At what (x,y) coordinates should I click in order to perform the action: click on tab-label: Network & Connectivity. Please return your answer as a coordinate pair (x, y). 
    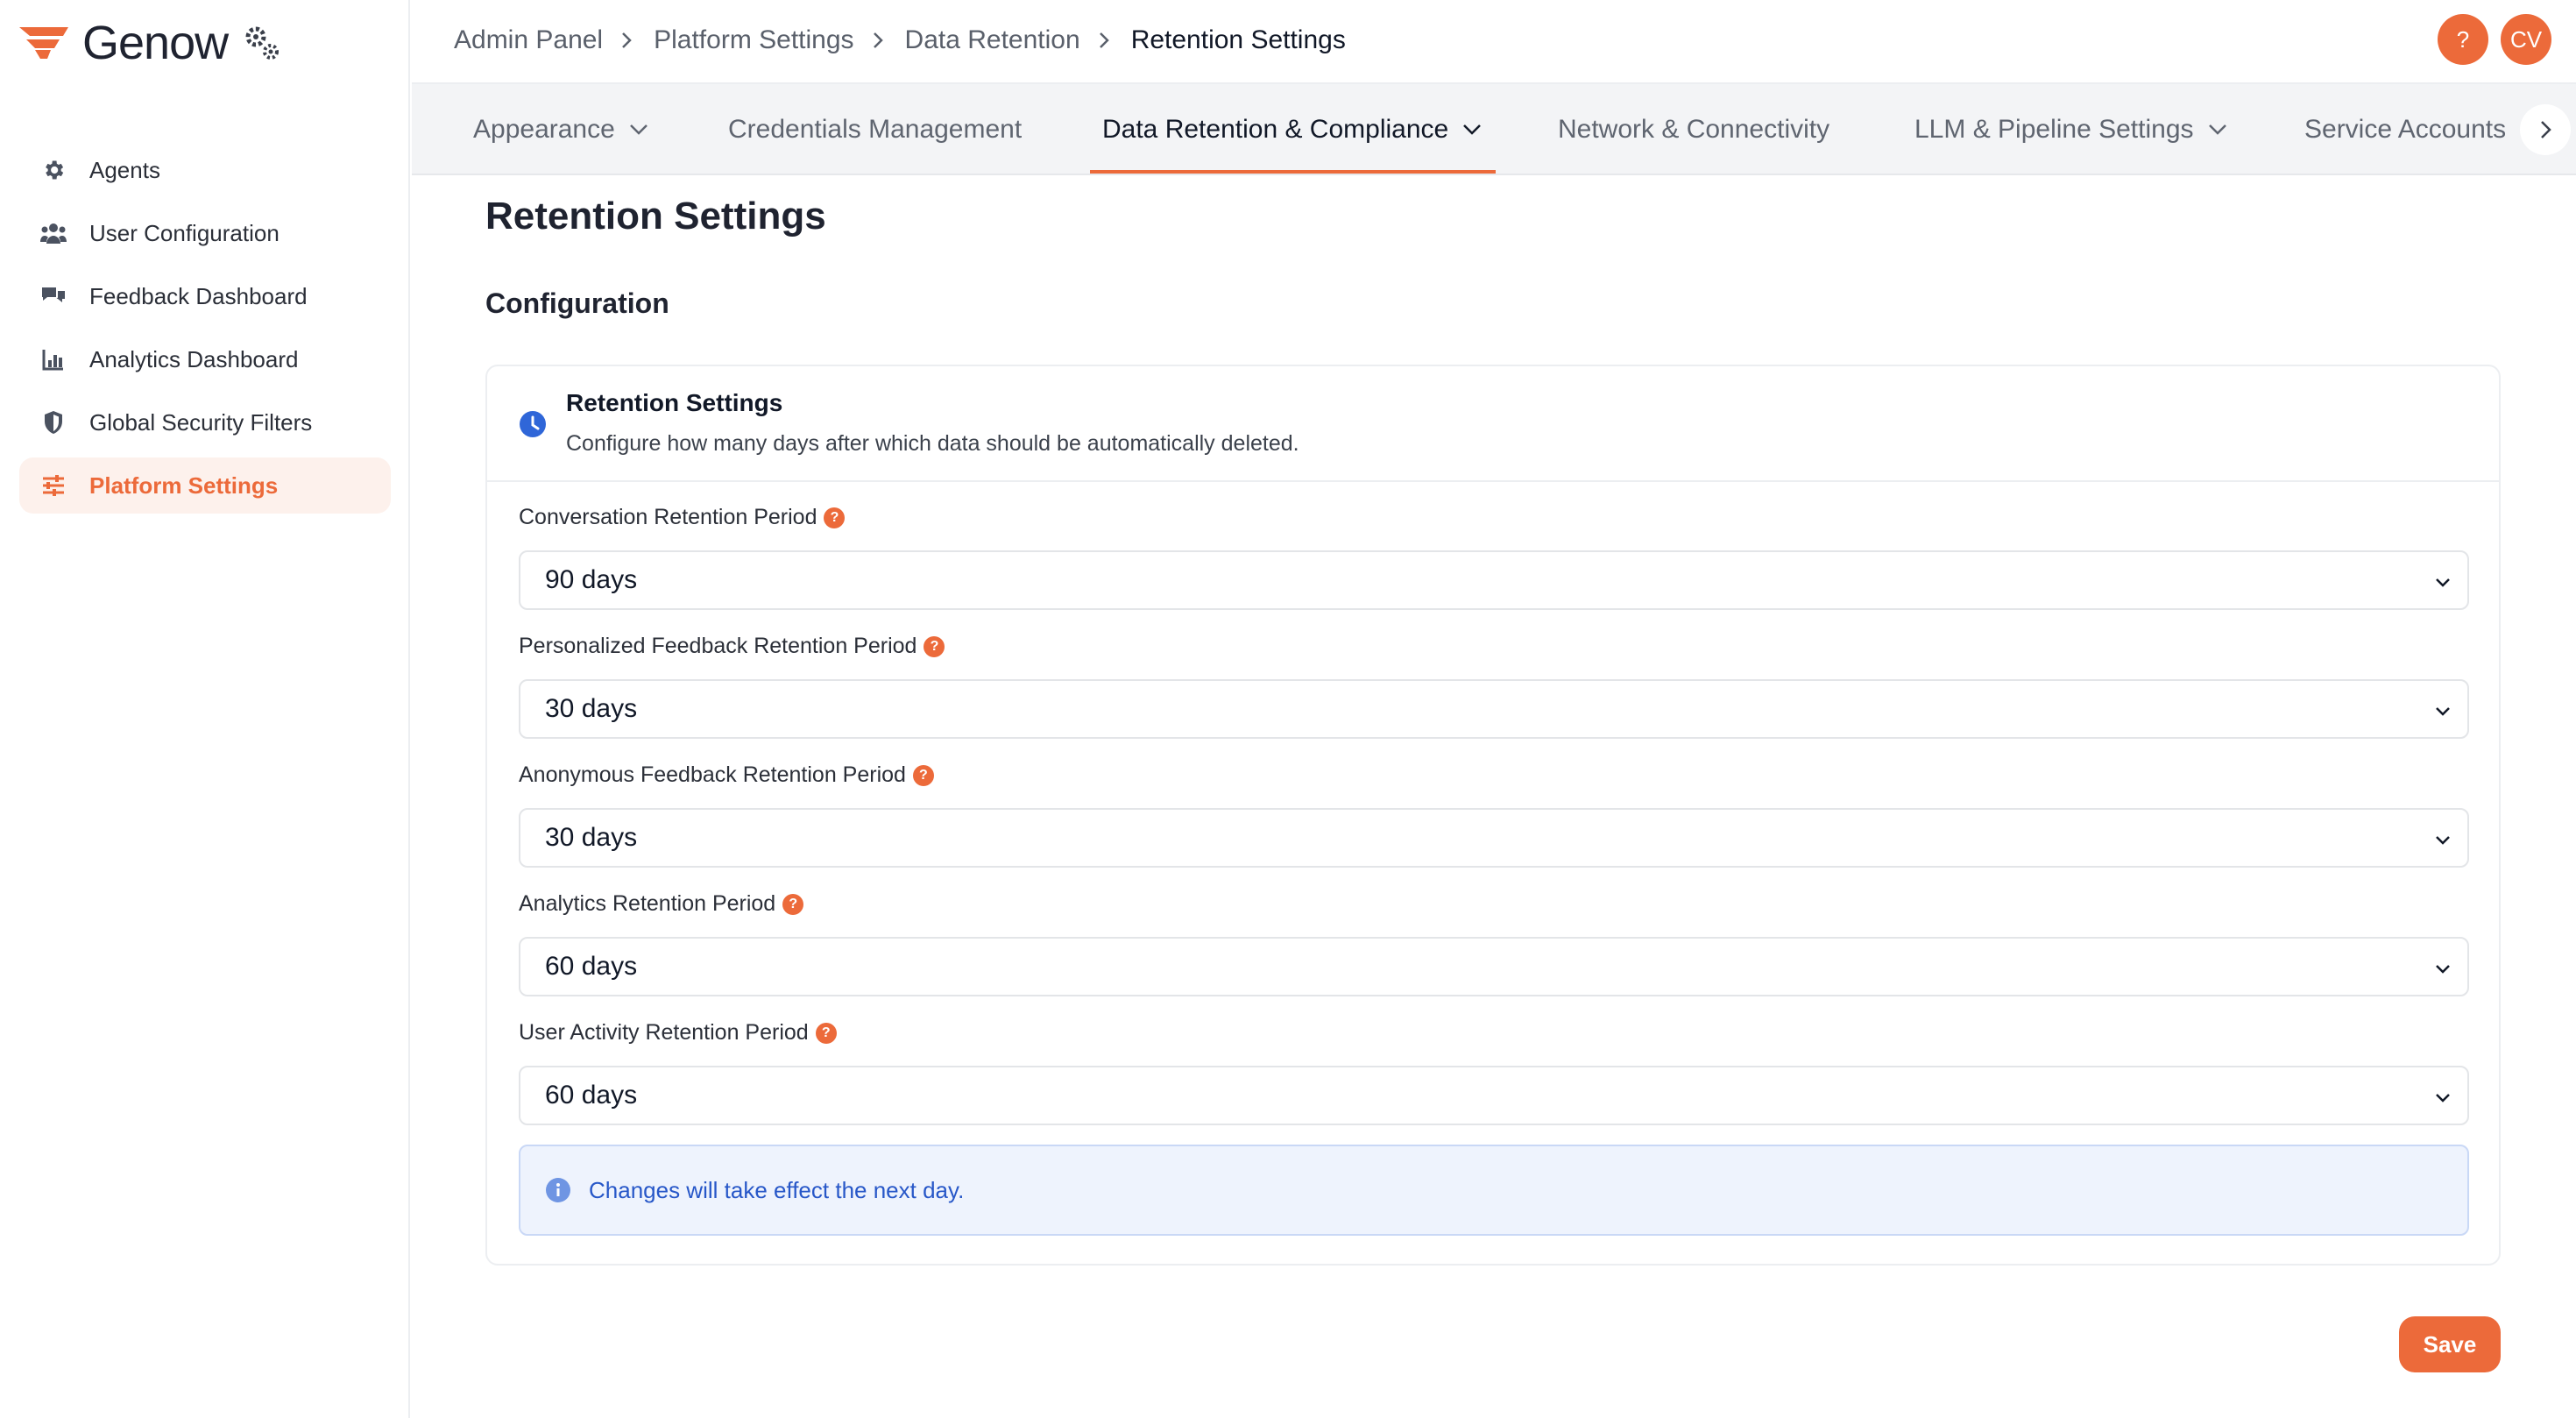
    Looking at the image, I should click on (1694, 129).